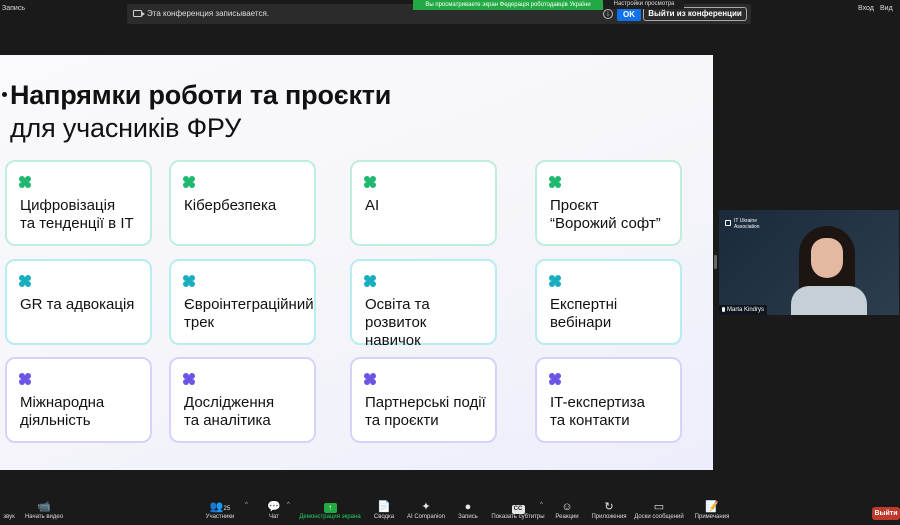 The width and height of the screenshot is (900, 525). I want to click on apps-label: Приложения, so click(609, 517).